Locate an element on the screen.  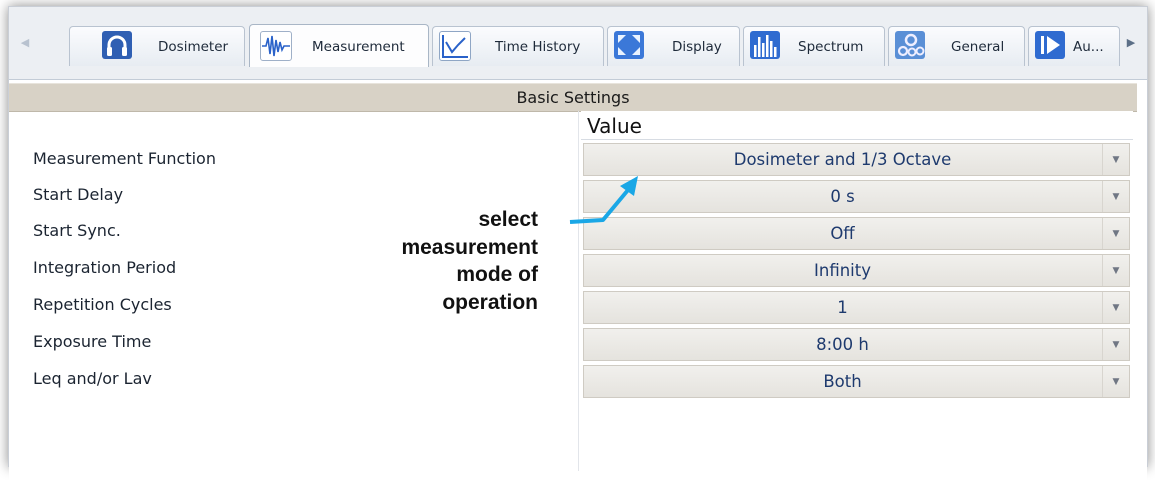
tab-dosimeter: Dosimeter is located at coordinates (157, 46).